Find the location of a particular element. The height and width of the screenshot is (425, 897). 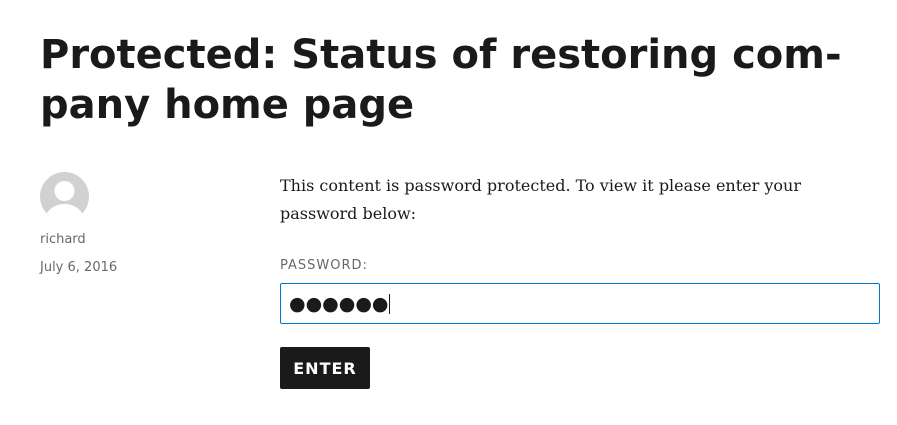

text-caret is located at coordinates (390, 303).